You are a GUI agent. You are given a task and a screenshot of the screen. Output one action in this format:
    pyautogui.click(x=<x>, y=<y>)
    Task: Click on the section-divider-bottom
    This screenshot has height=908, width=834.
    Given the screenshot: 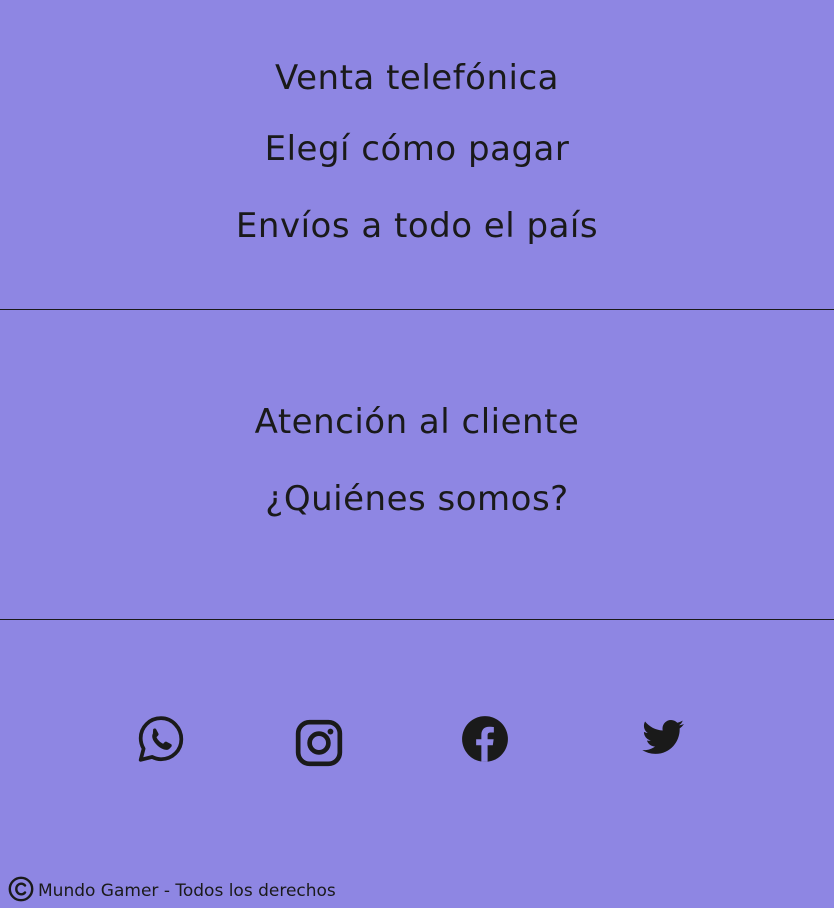 What is the action you would take?
    pyautogui.click(x=417, y=619)
    